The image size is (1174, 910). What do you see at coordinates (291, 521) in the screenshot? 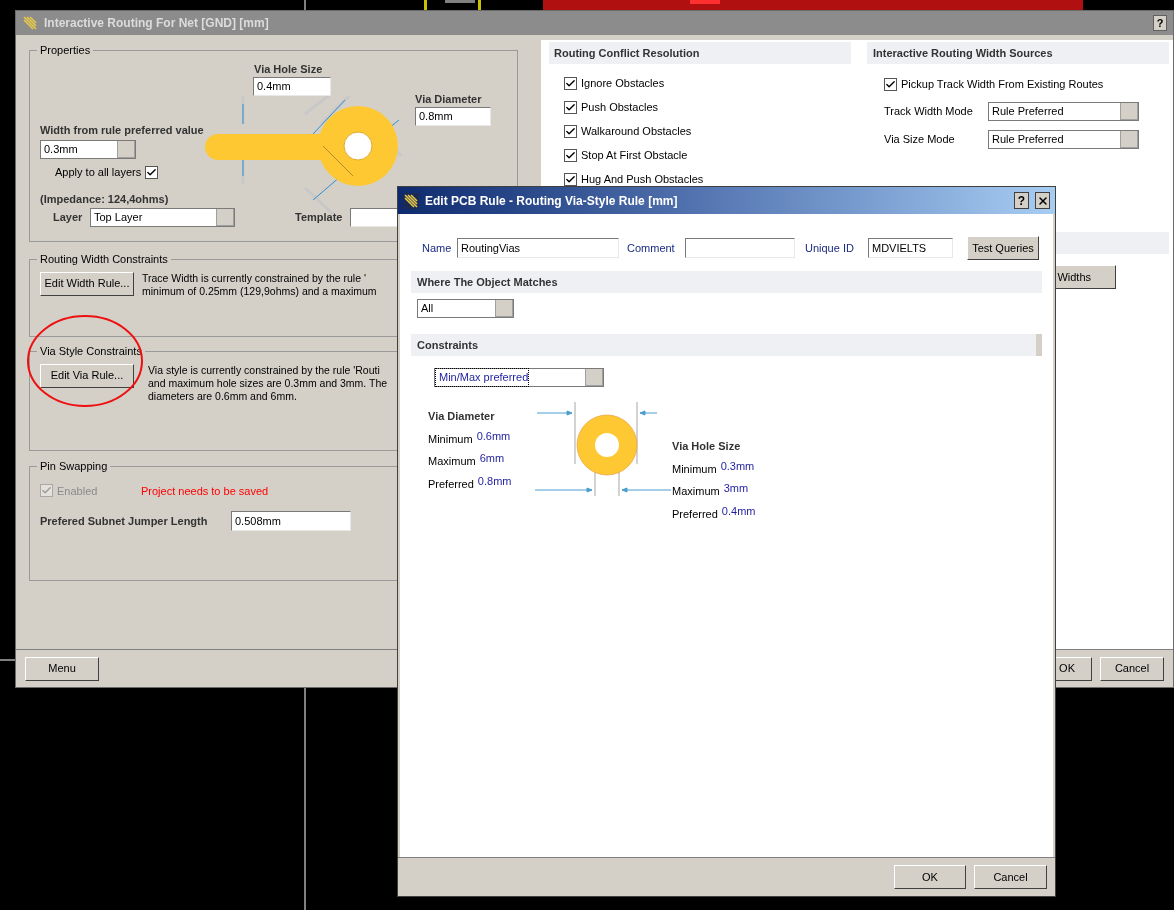
I see `jumper-length-field: 0.508mm` at bounding box center [291, 521].